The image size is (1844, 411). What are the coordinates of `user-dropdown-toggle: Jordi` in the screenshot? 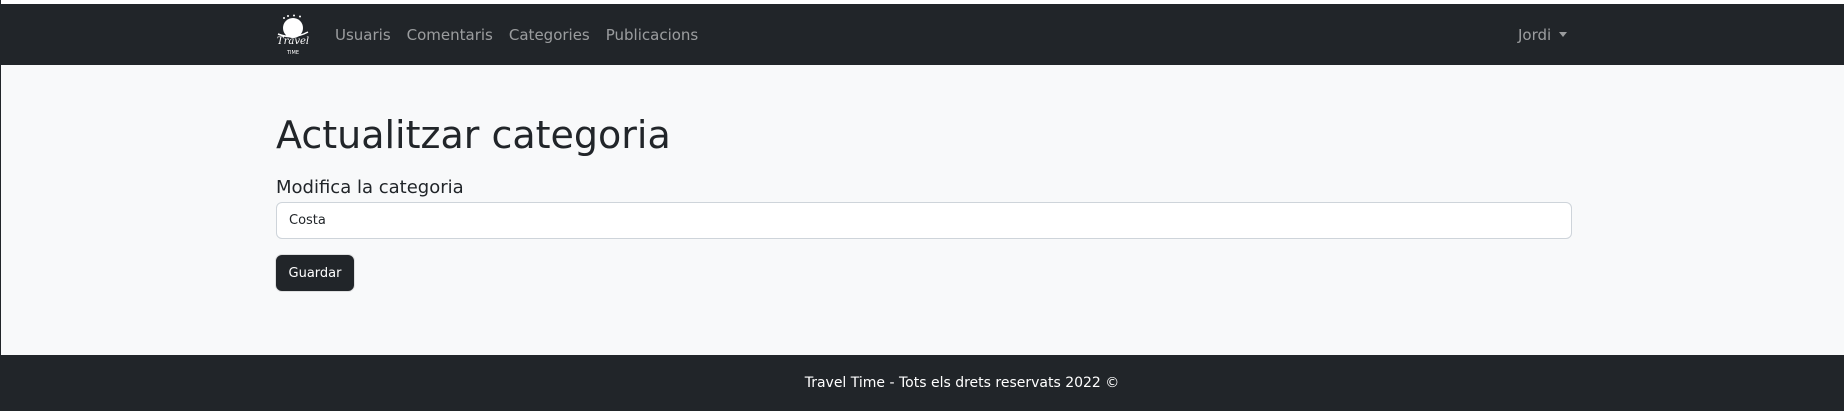 It's located at (1543, 34).